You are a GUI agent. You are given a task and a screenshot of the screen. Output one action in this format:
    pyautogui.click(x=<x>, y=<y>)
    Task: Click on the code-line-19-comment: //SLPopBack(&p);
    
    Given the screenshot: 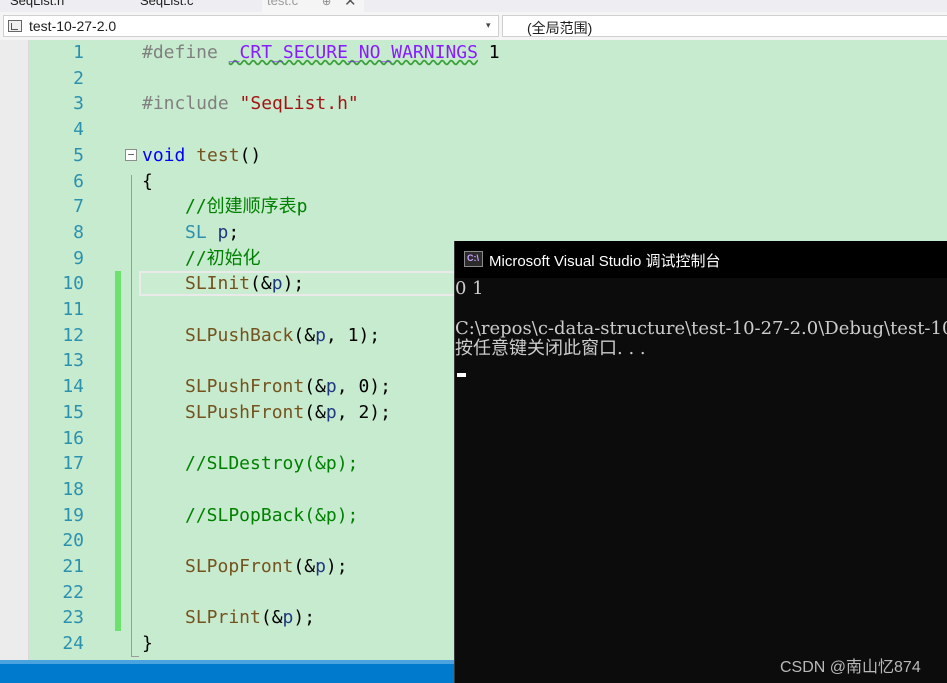 What is the action you would take?
    pyautogui.click(x=272, y=515)
    